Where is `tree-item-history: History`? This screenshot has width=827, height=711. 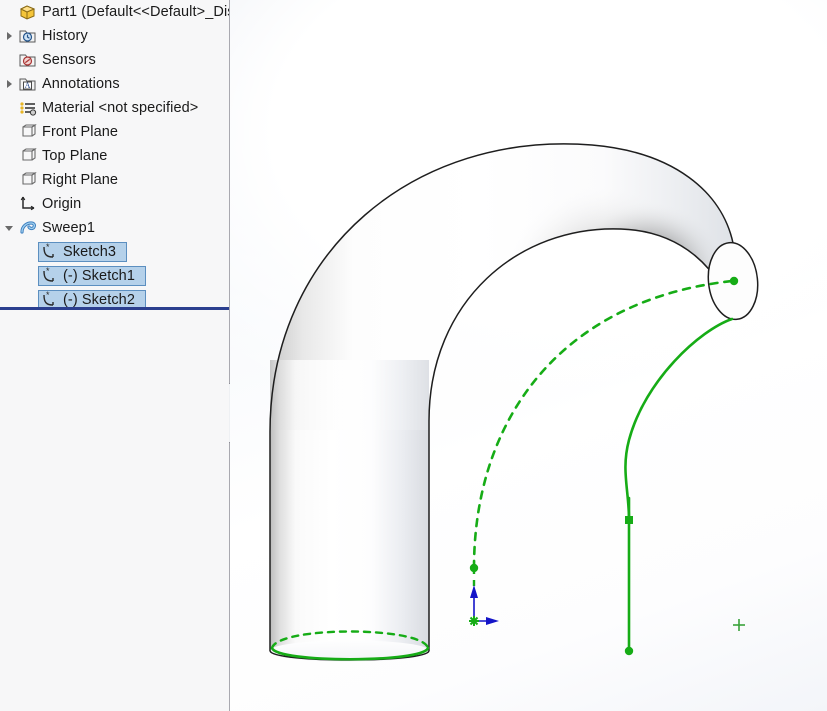
tree-item-history: History is located at coordinates (115, 36).